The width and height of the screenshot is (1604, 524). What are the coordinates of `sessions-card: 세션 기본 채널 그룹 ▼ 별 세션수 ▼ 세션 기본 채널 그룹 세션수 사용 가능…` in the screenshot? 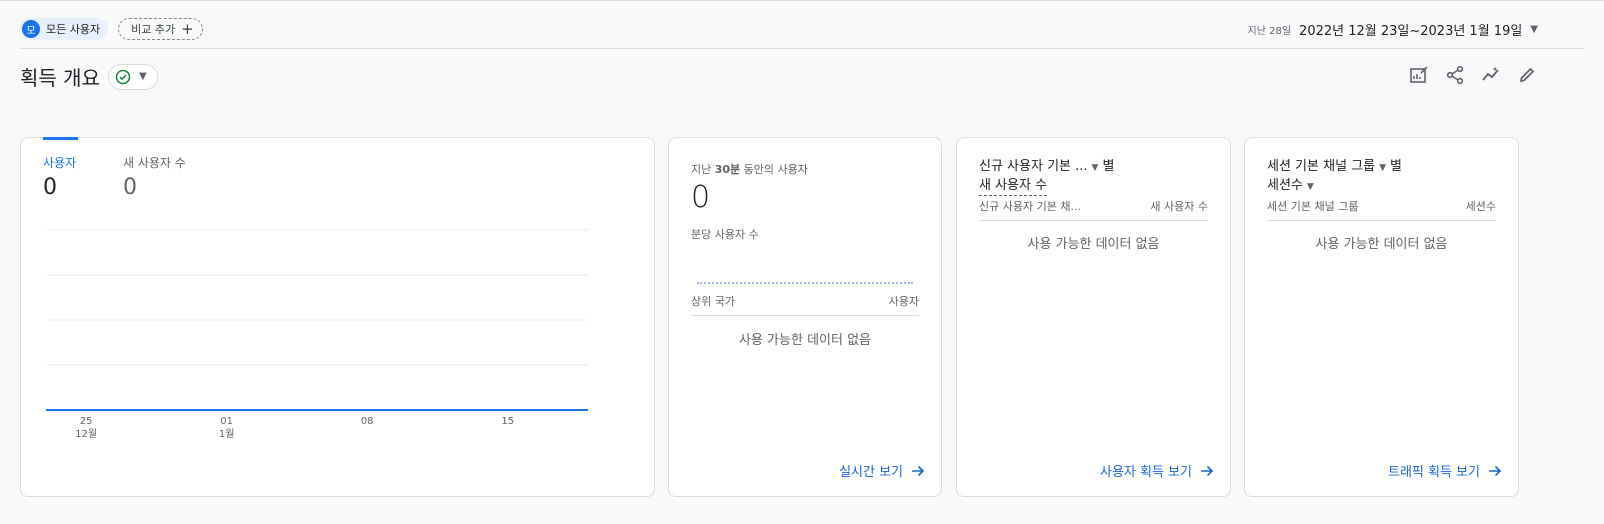 It's located at (1381, 317).